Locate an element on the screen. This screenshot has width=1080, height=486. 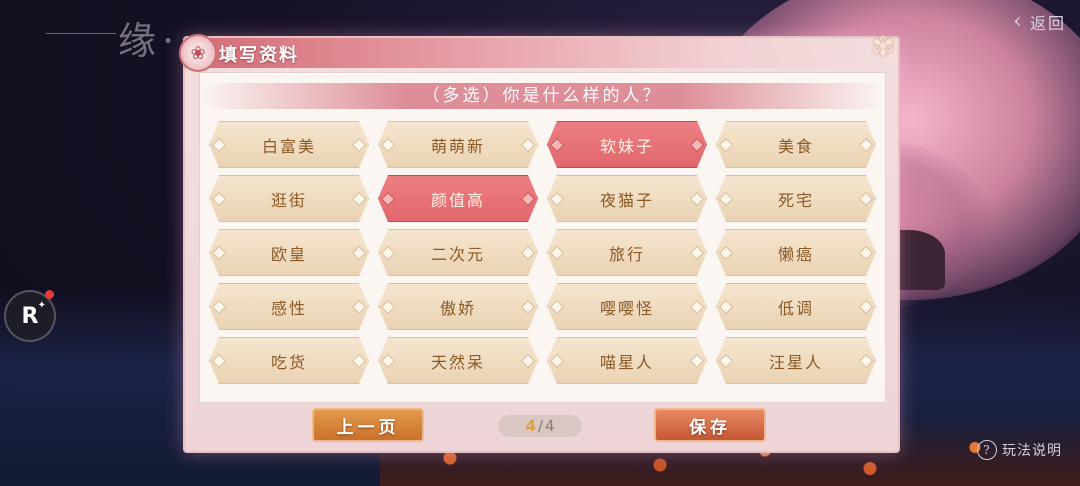
r-app-badge: R ✦ is located at coordinates (30, 316).